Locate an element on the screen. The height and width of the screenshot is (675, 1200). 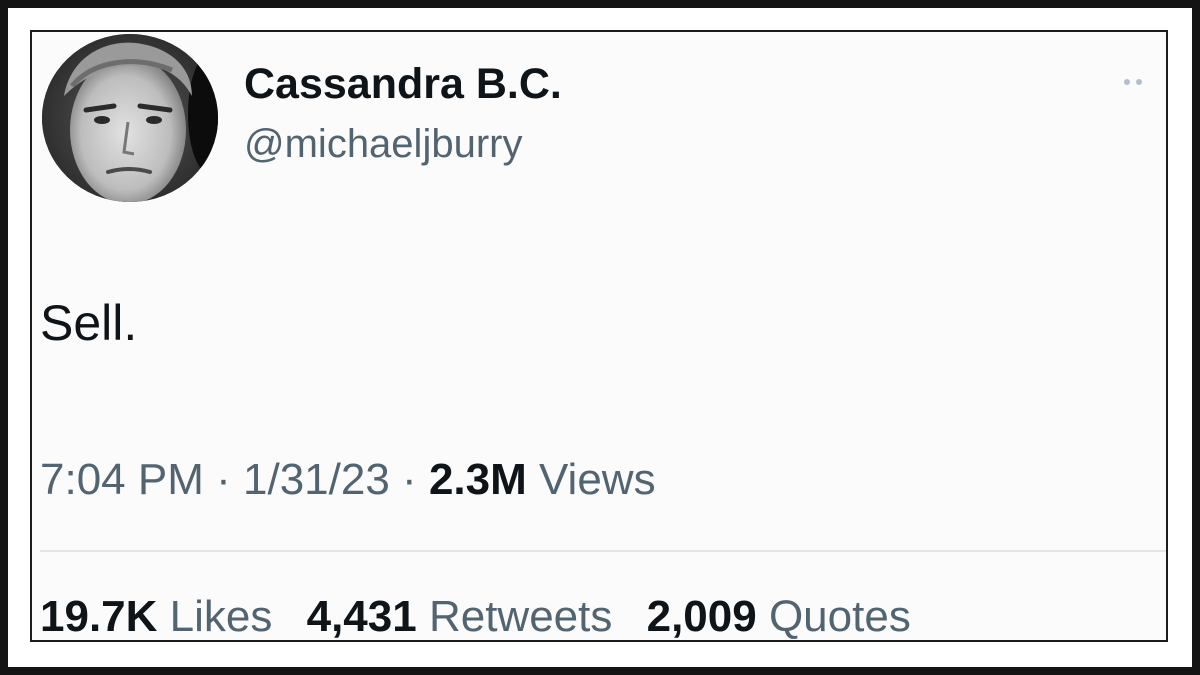
quotes-label: Quotes is located at coordinates (839, 616).